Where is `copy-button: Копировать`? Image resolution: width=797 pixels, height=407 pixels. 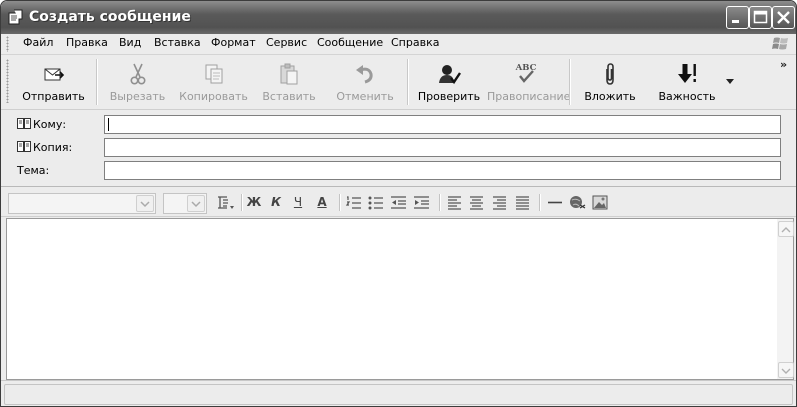
copy-button: Копировать is located at coordinates (213, 82).